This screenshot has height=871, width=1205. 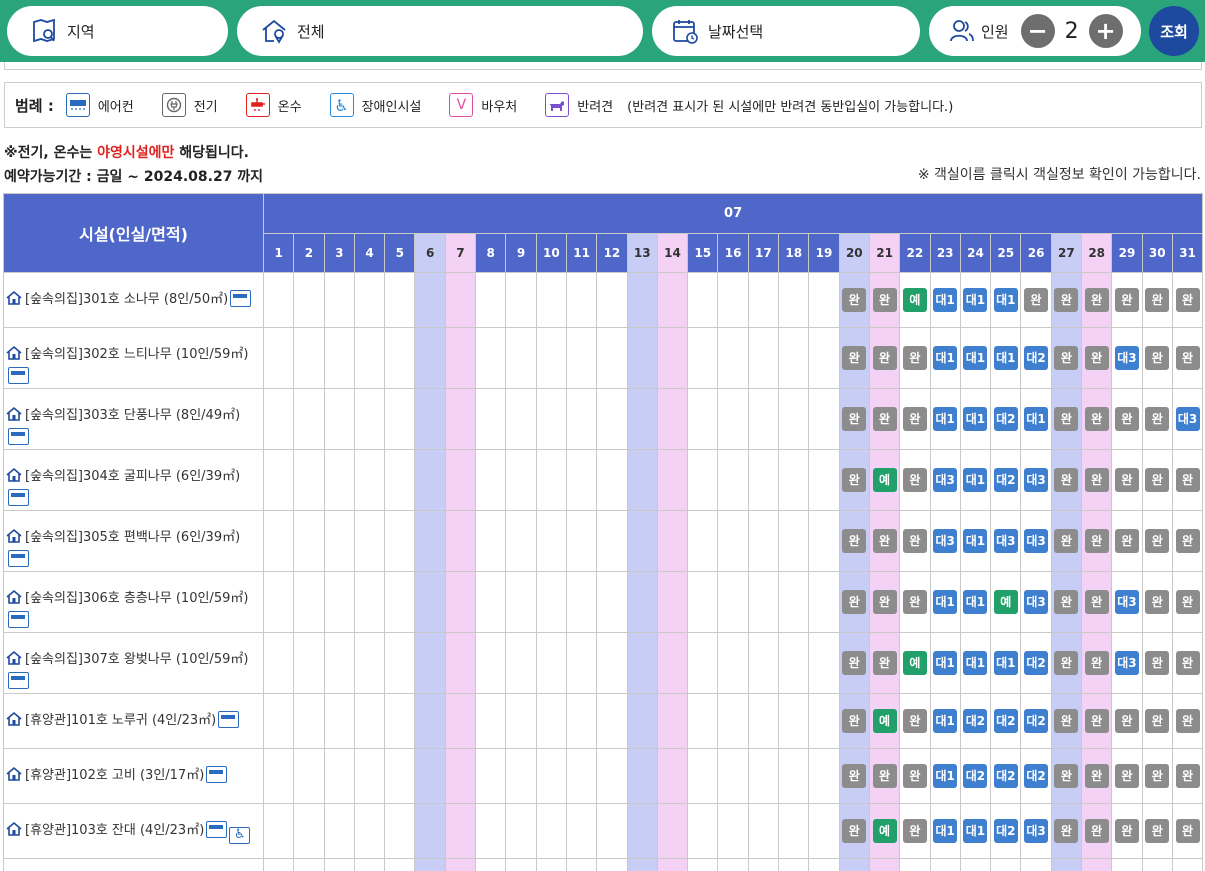 I want to click on room-name-link: [휴양관]102호 고비 (3인/17㎡), so click(x=114, y=775).